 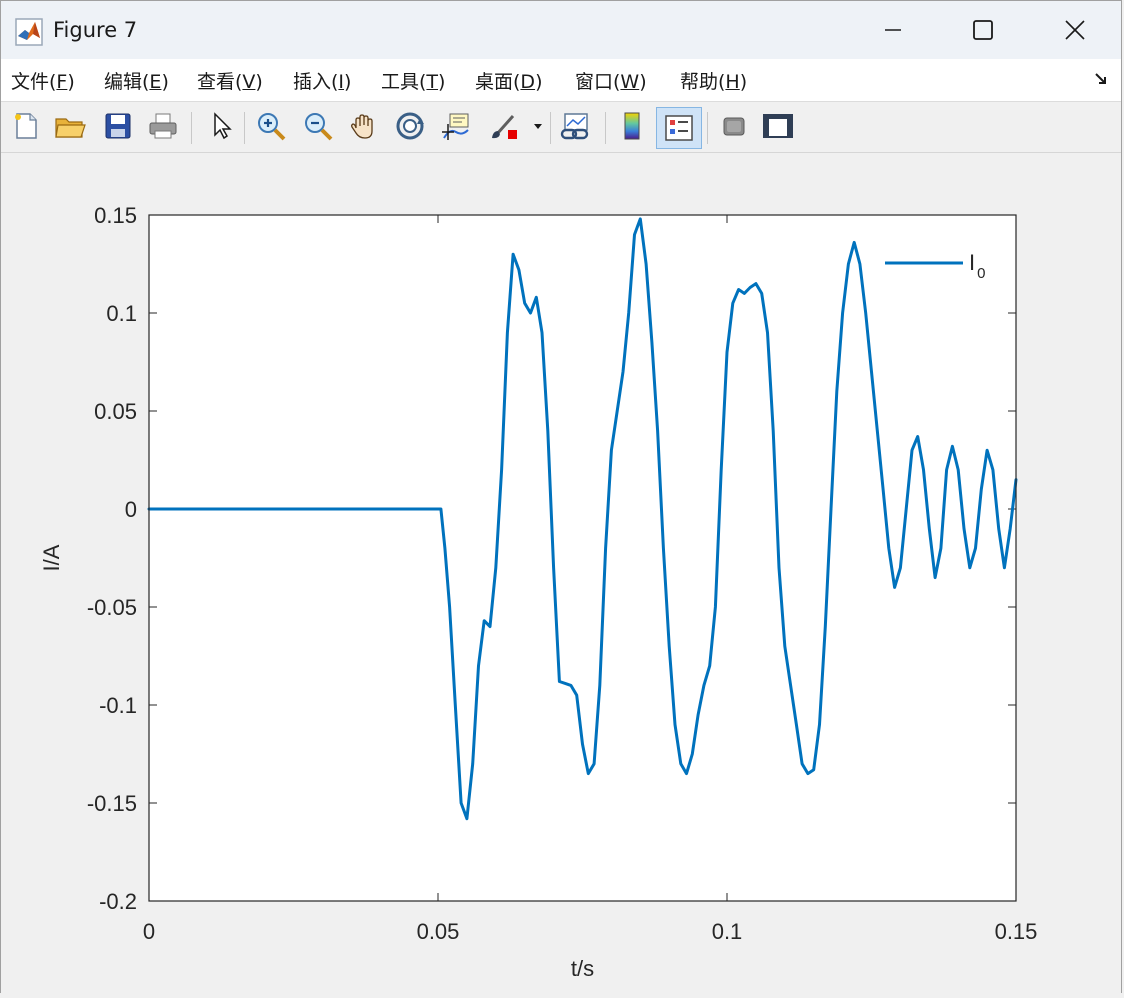 I want to click on data-cursor-button, so click(x=456, y=126).